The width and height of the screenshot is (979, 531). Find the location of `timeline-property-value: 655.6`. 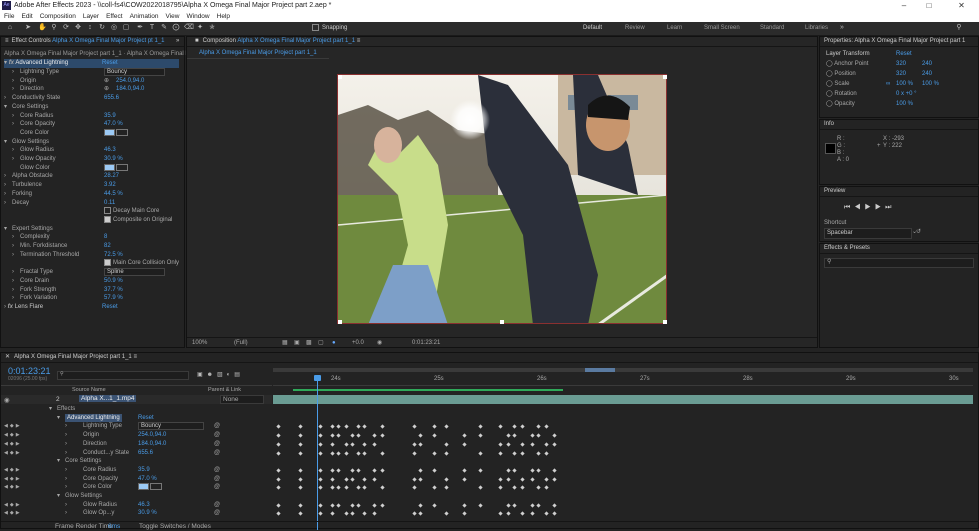

timeline-property-value: 655.6 is located at coordinates (145, 453).